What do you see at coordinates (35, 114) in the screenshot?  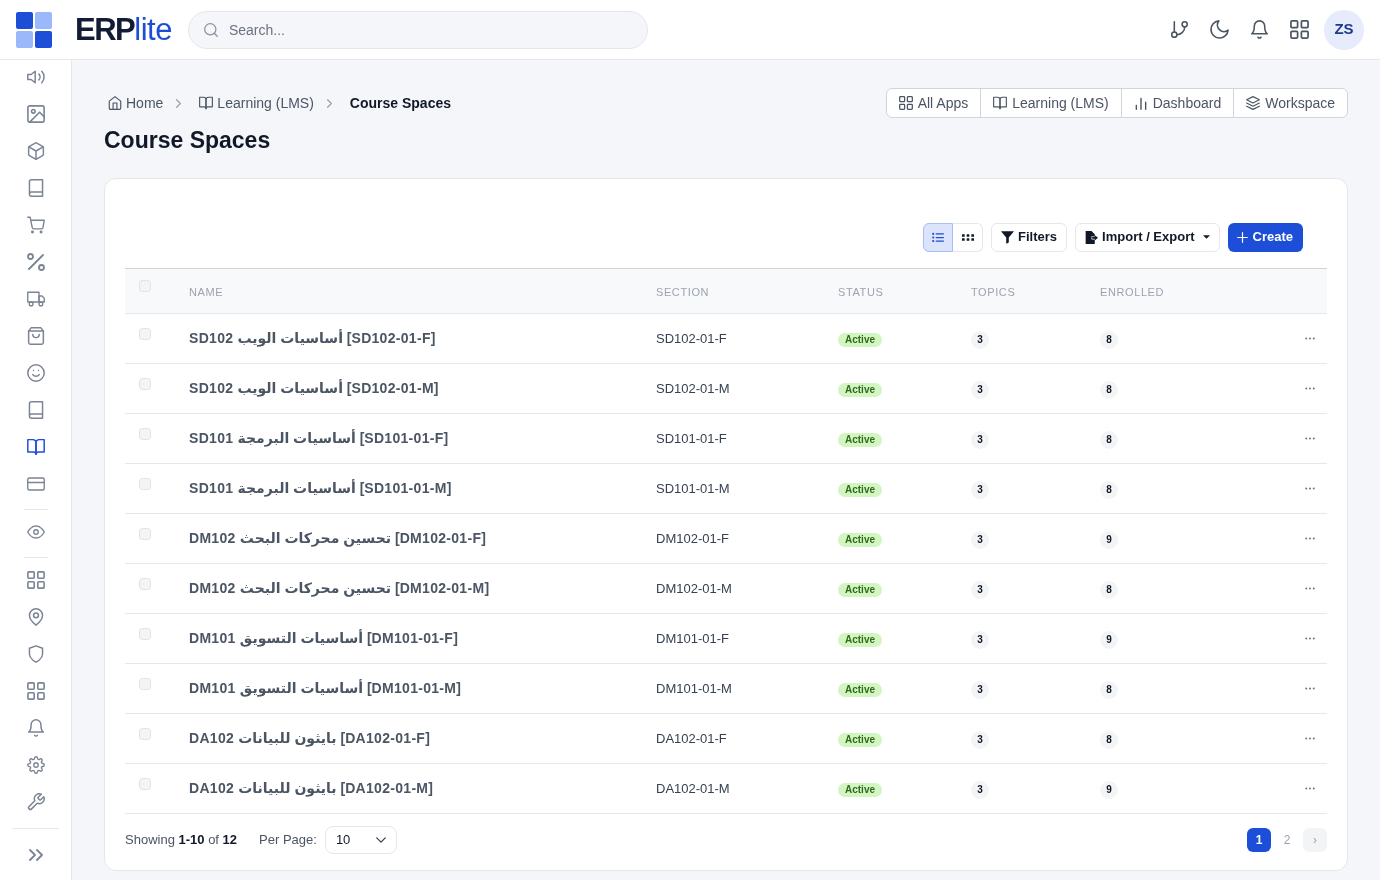 I see `image-icon` at bounding box center [35, 114].